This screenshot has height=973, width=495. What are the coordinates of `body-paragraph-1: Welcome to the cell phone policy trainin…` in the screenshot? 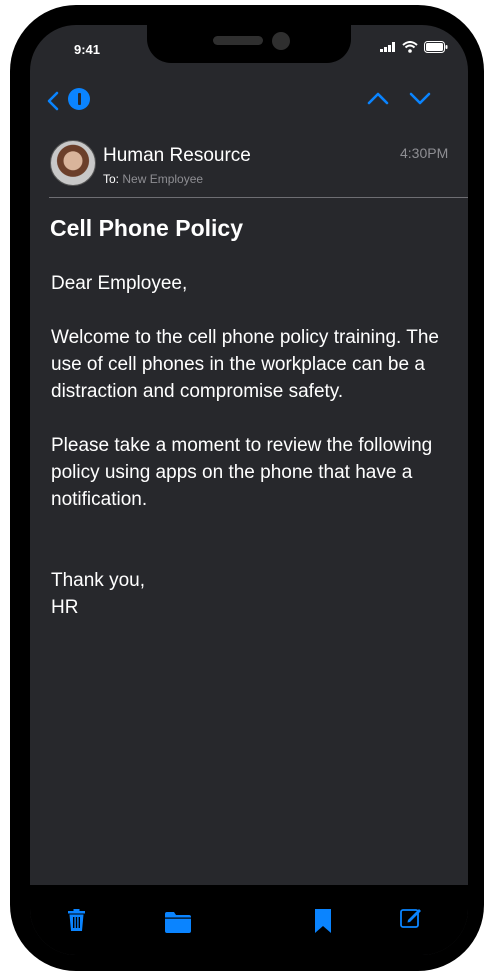 It's located at (245, 364).